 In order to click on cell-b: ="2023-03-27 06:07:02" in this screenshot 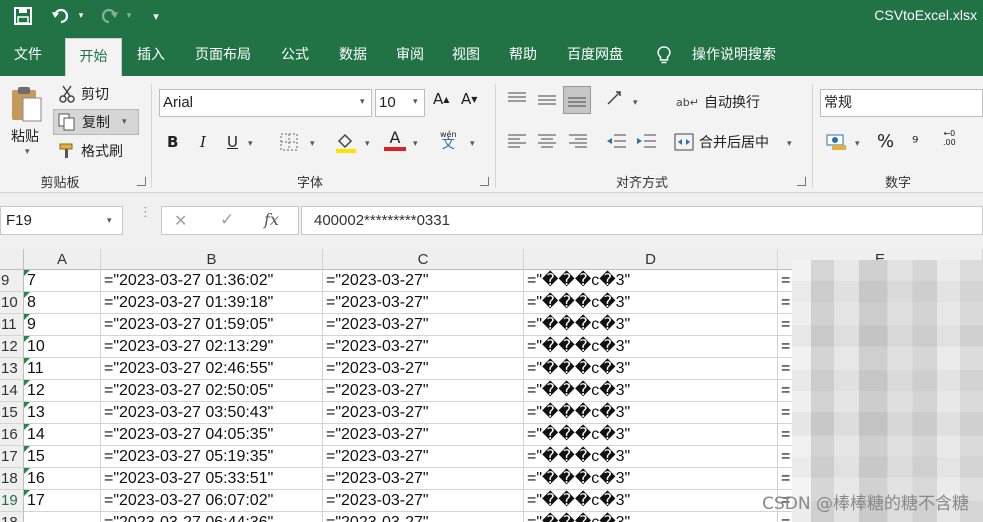, I will do `click(212, 501)`.